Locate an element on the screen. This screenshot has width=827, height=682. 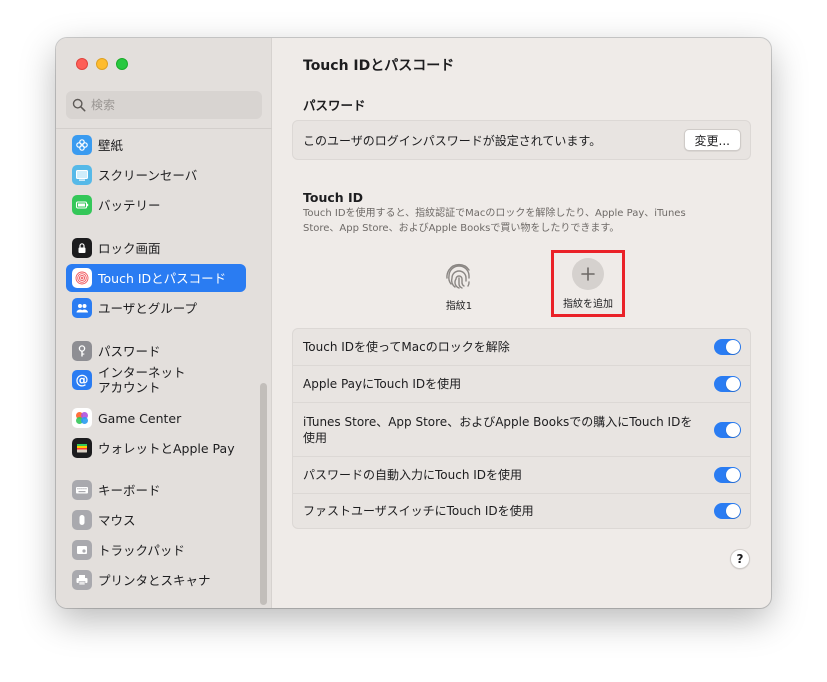
wallet-icon is located at coordinates (82, 448).